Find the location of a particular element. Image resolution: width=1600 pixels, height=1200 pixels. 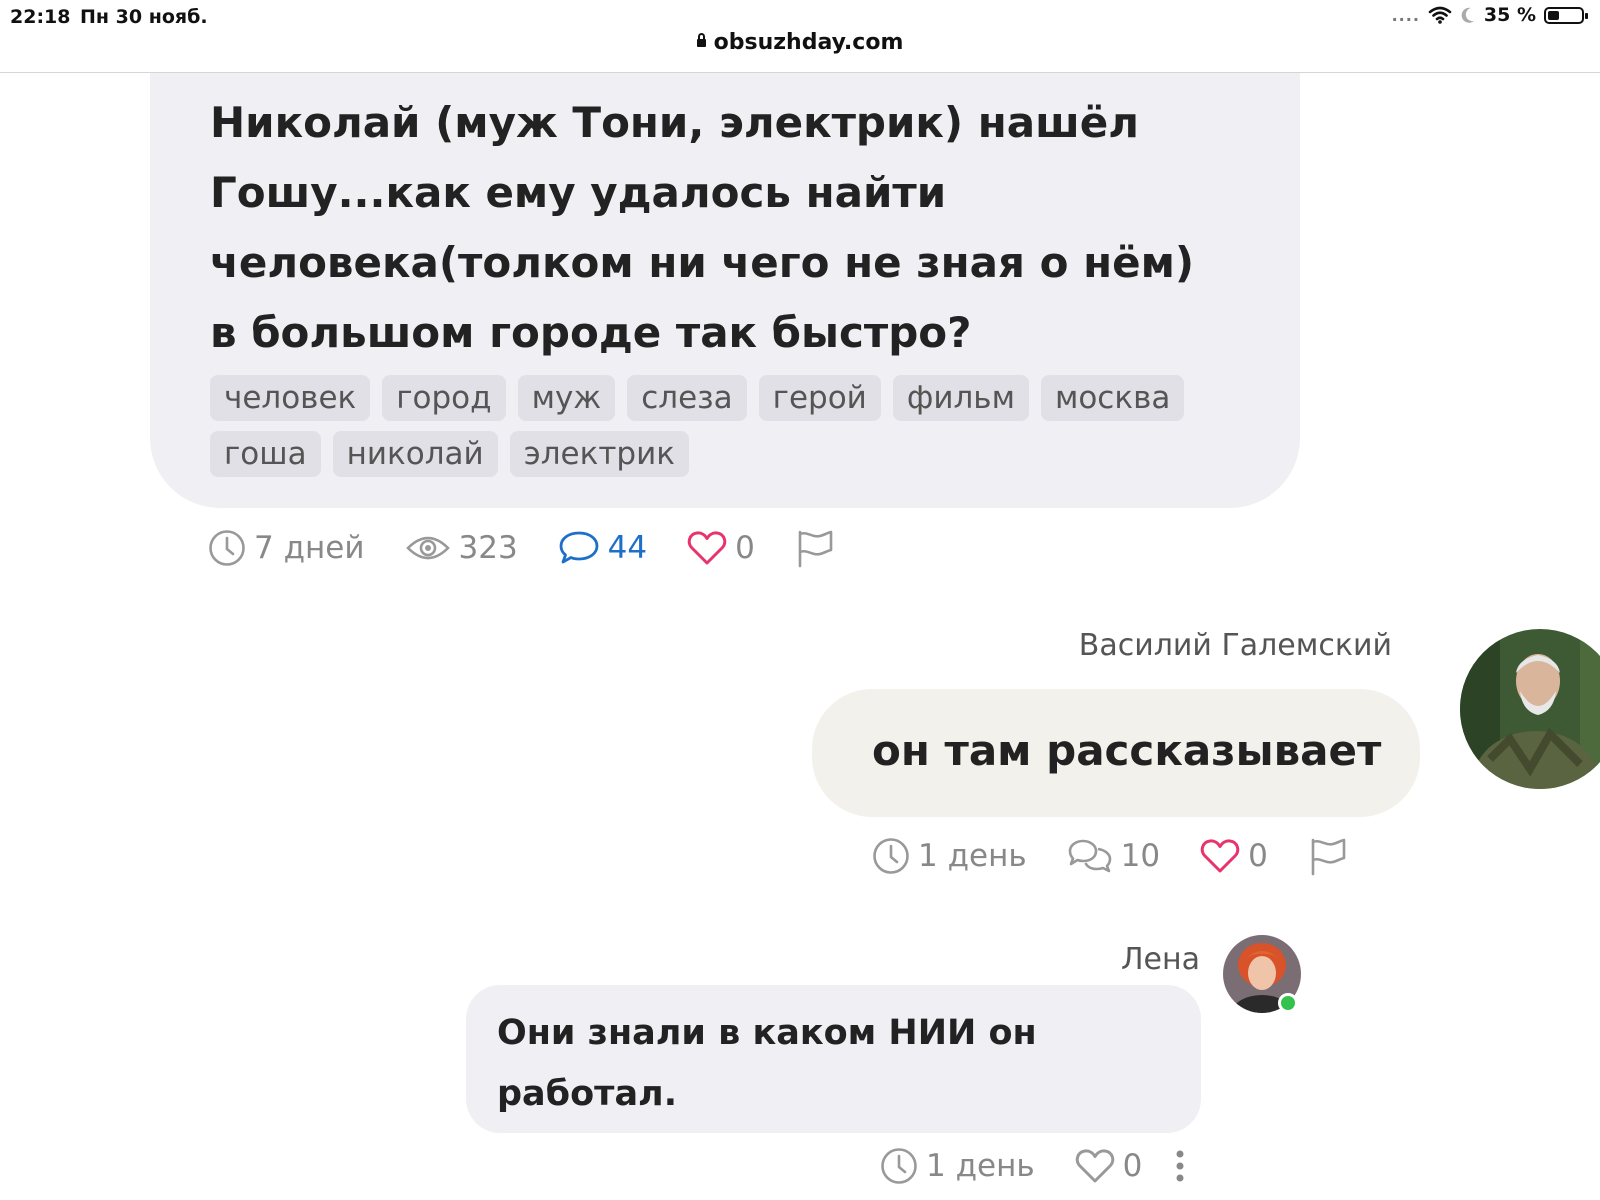

avatar is located at coordinates (1530, 709).